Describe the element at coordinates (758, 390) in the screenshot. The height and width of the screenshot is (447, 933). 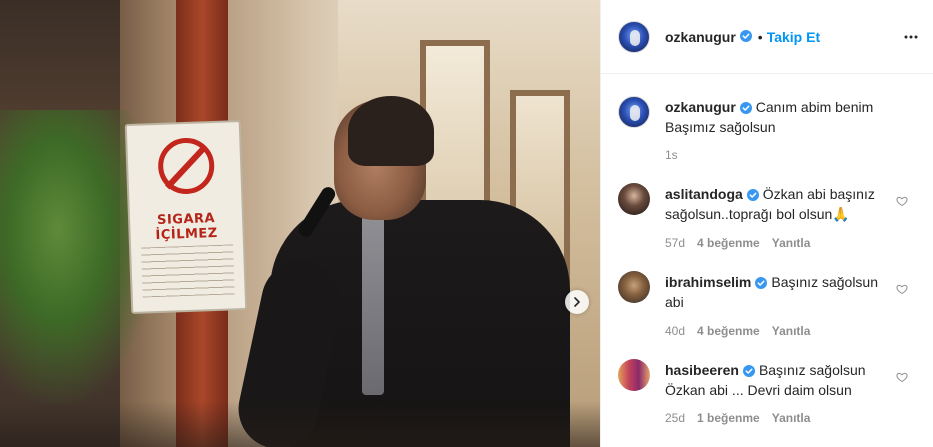
I see `comment-line: Özkan abi ... Devri daim olsun` at that location.